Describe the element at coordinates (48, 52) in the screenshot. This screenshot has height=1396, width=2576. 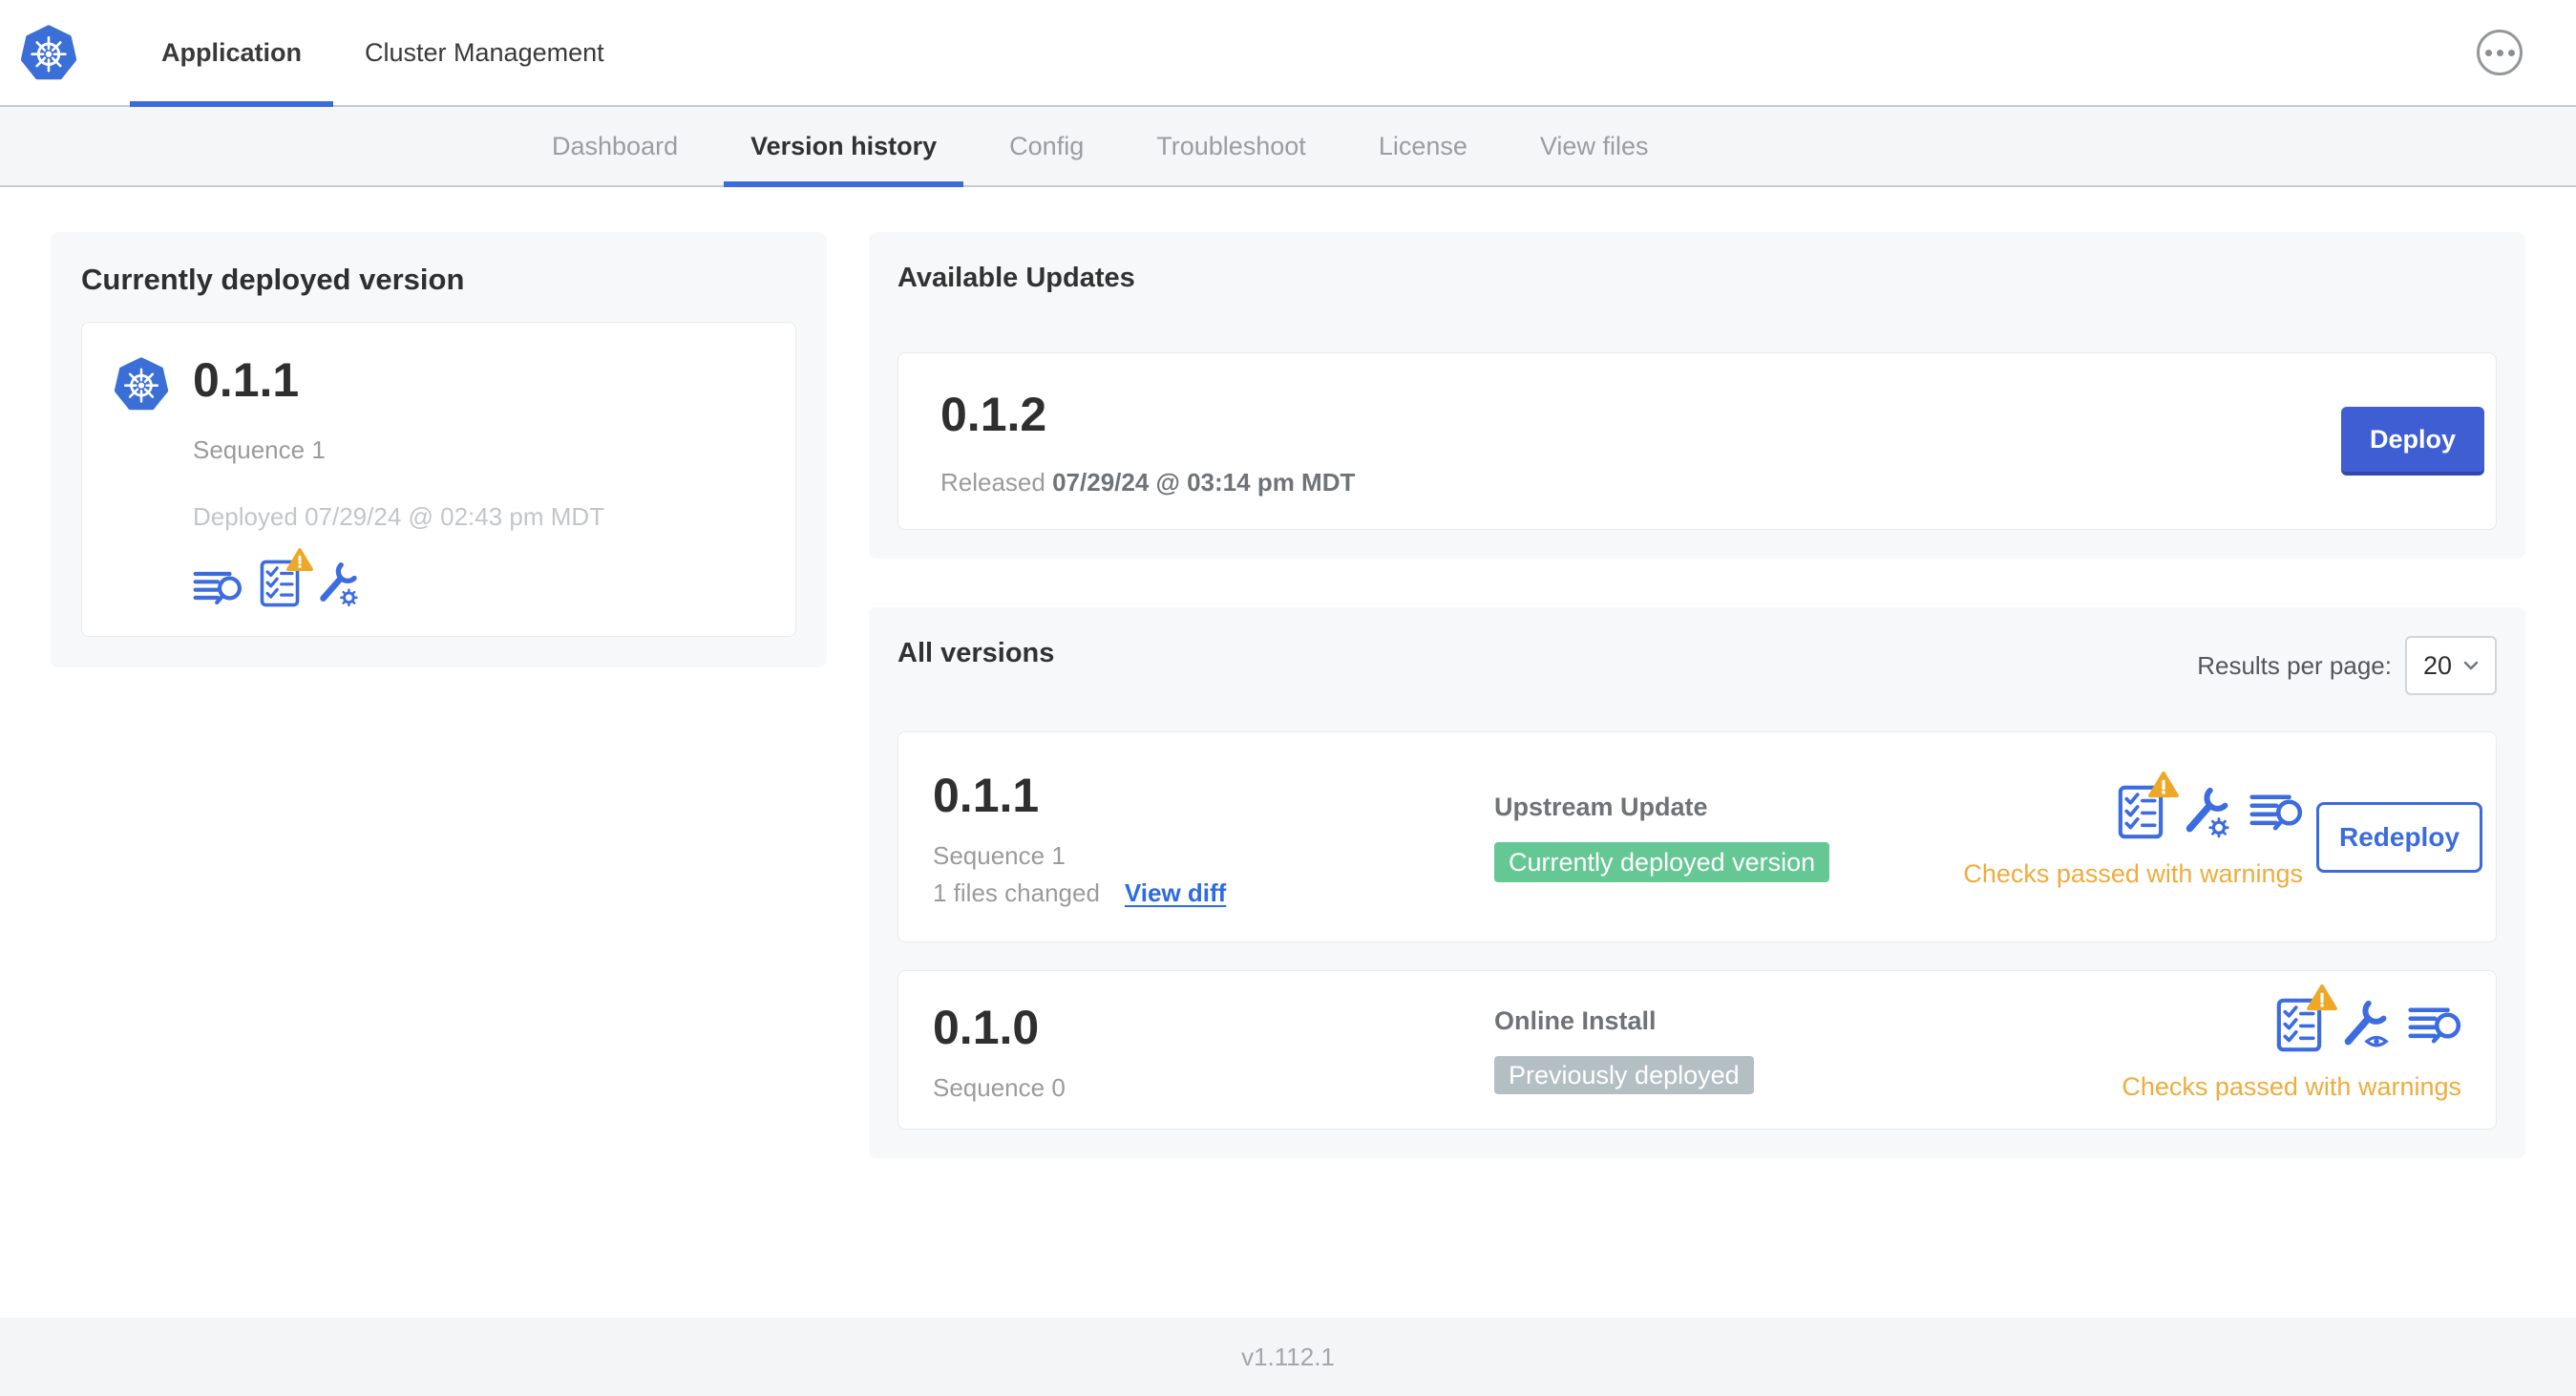
I see `kubernetes-logo-icon` at that location.